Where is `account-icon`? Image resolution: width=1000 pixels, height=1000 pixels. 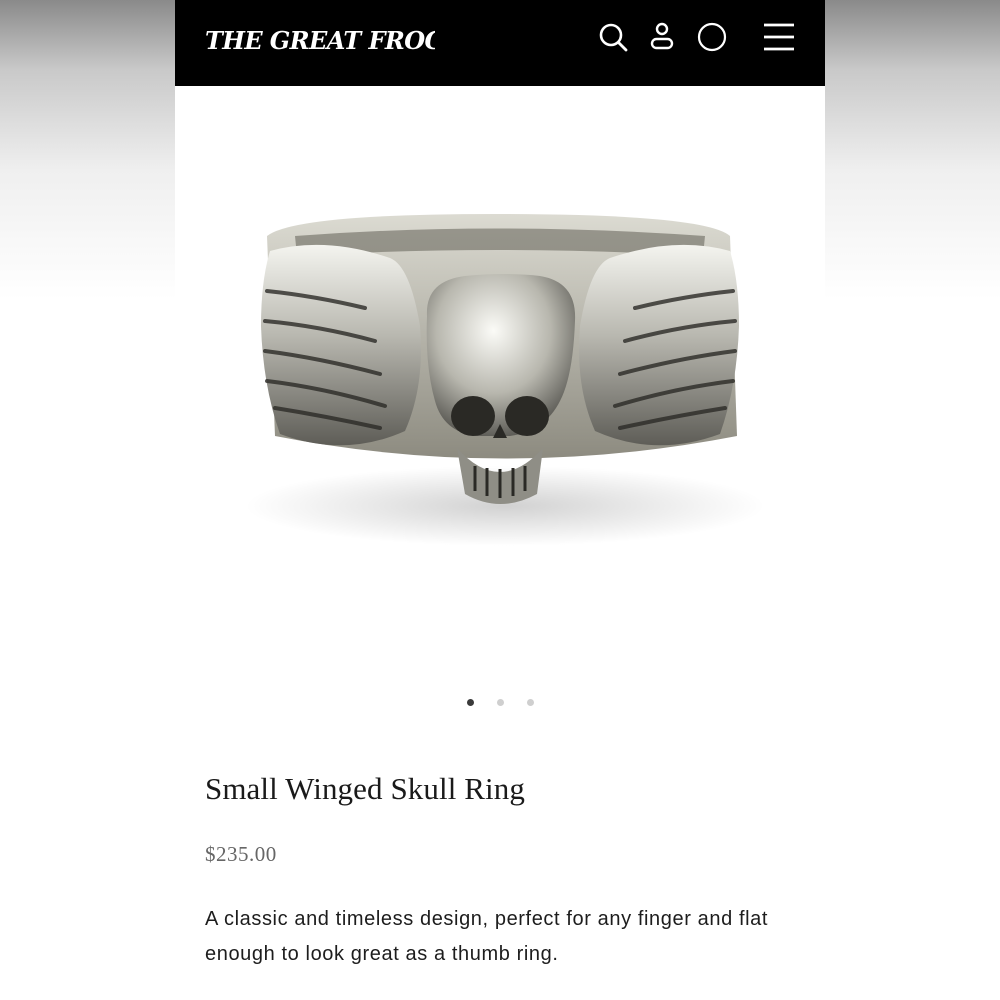
account-icon is located at coordinates (662, 37).